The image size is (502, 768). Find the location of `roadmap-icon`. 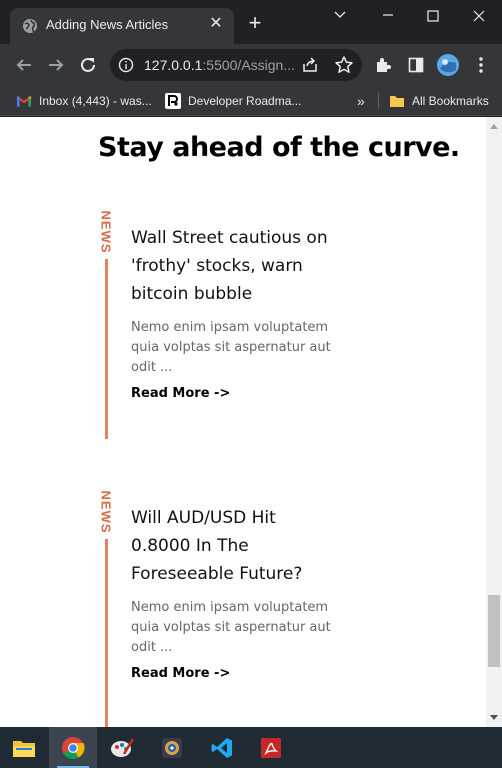

roadmap-icon is located at coordinates (173, 101).